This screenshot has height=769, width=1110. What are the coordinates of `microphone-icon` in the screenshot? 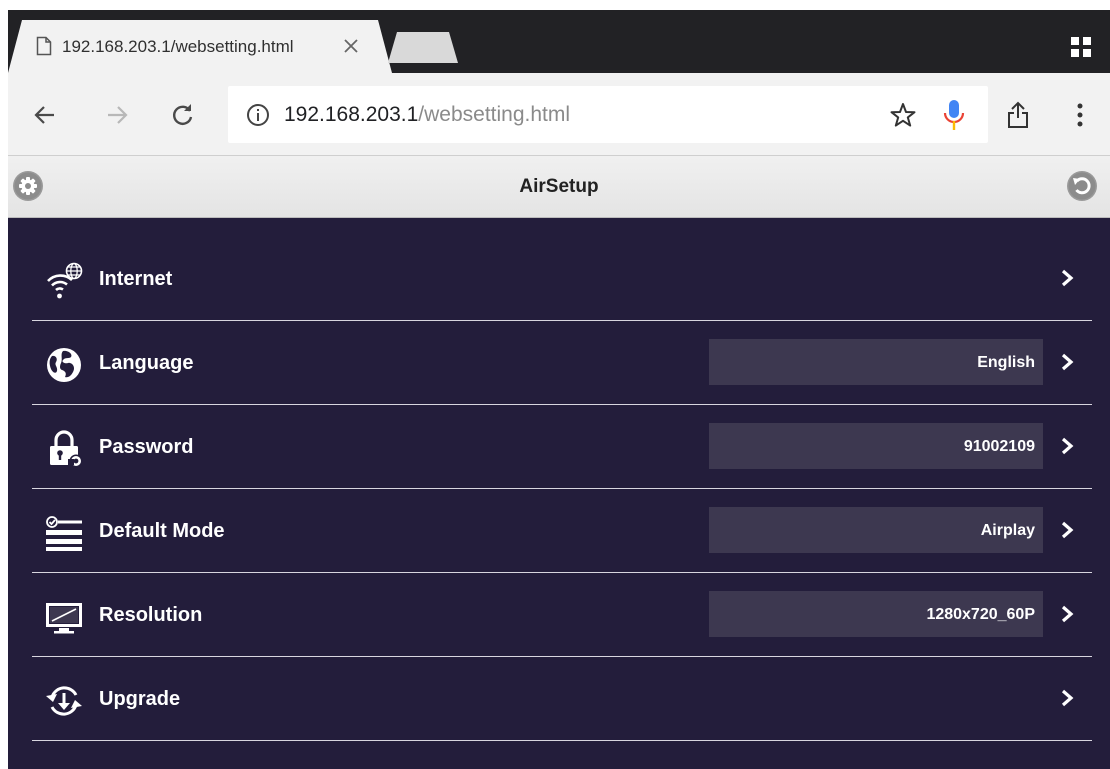 It's located at (954, 115).